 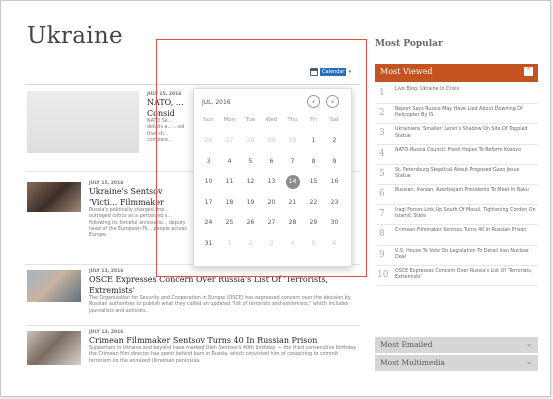 I want to click on most-emailed-label: Most Emailed, so click(x=406, y=344).